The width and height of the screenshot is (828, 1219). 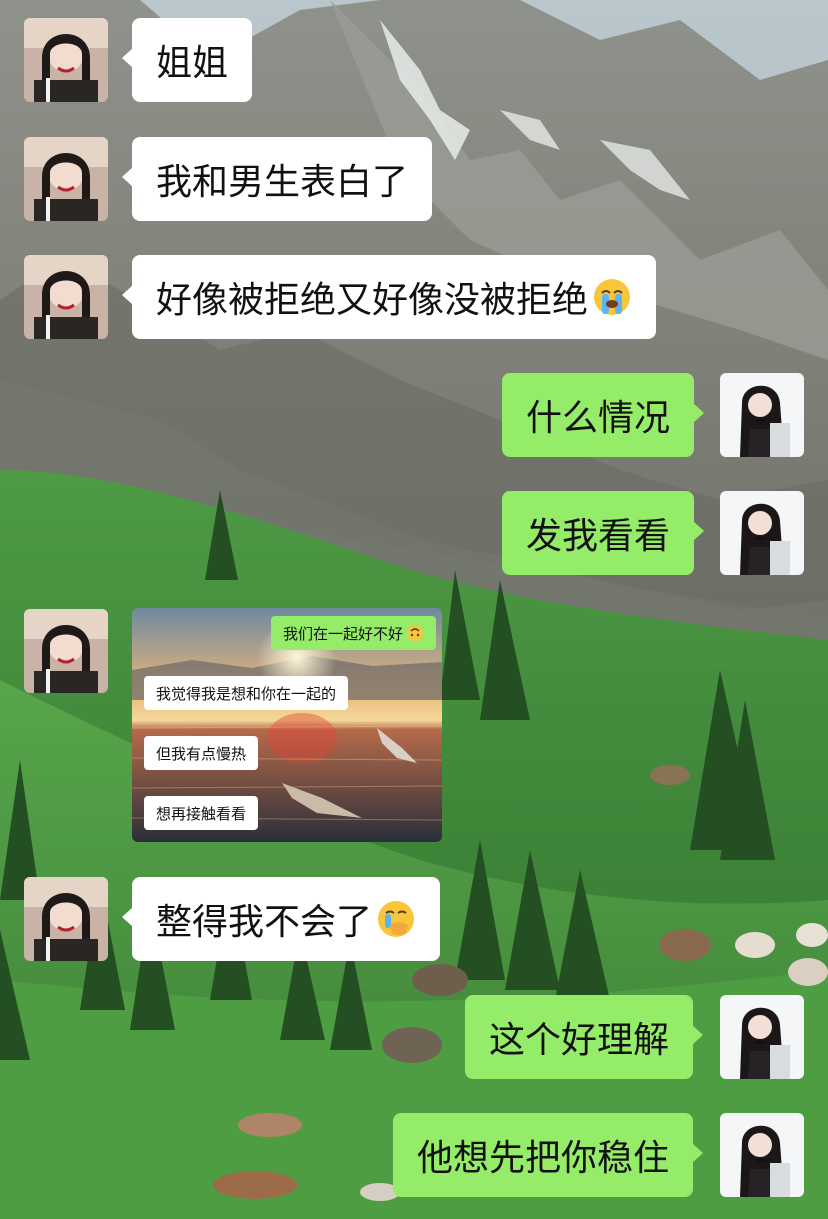 What do you see at coordinates (287, 725) in the screenshot?
I see `image-message: 我们在一起好不好 我觉得我是想和你在一起的 但我有点慢热 想再接触看看` at bounding box center [287, 725].